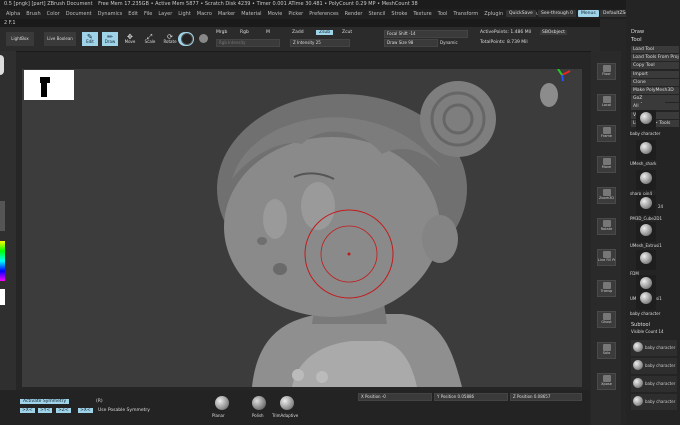  Describe the element at coordinates (63, 410) in the screenshot. I see `z-symmetry-button: >Z<` at that location.